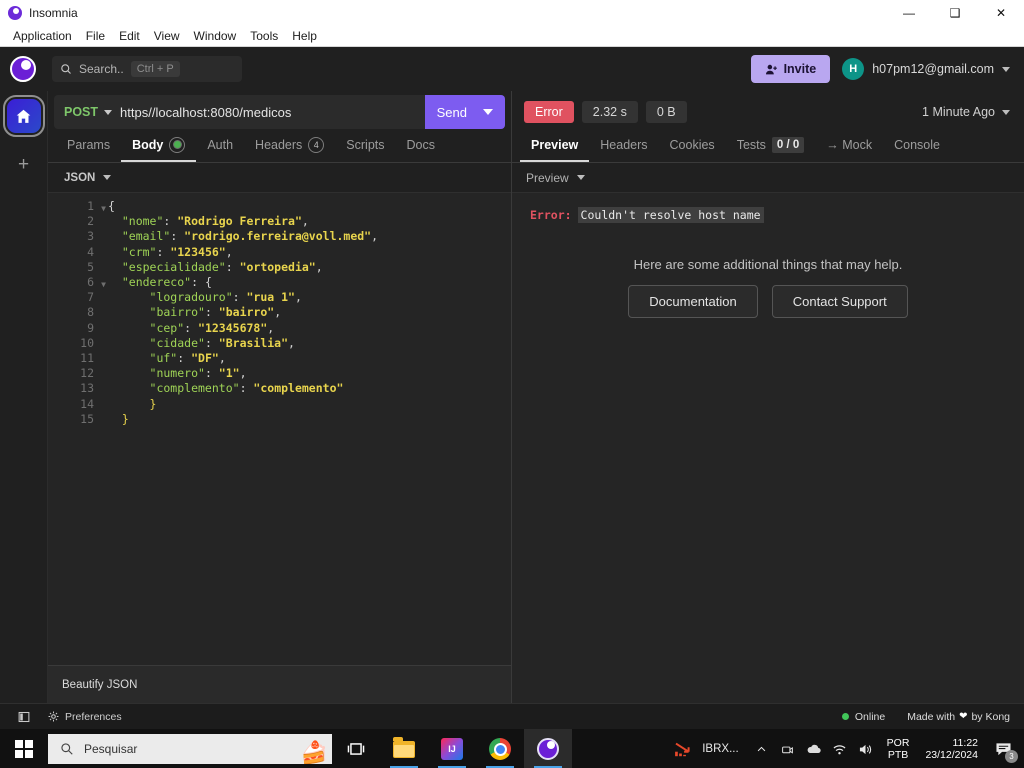  I want to click on line-number: 14, so click(87, 403).